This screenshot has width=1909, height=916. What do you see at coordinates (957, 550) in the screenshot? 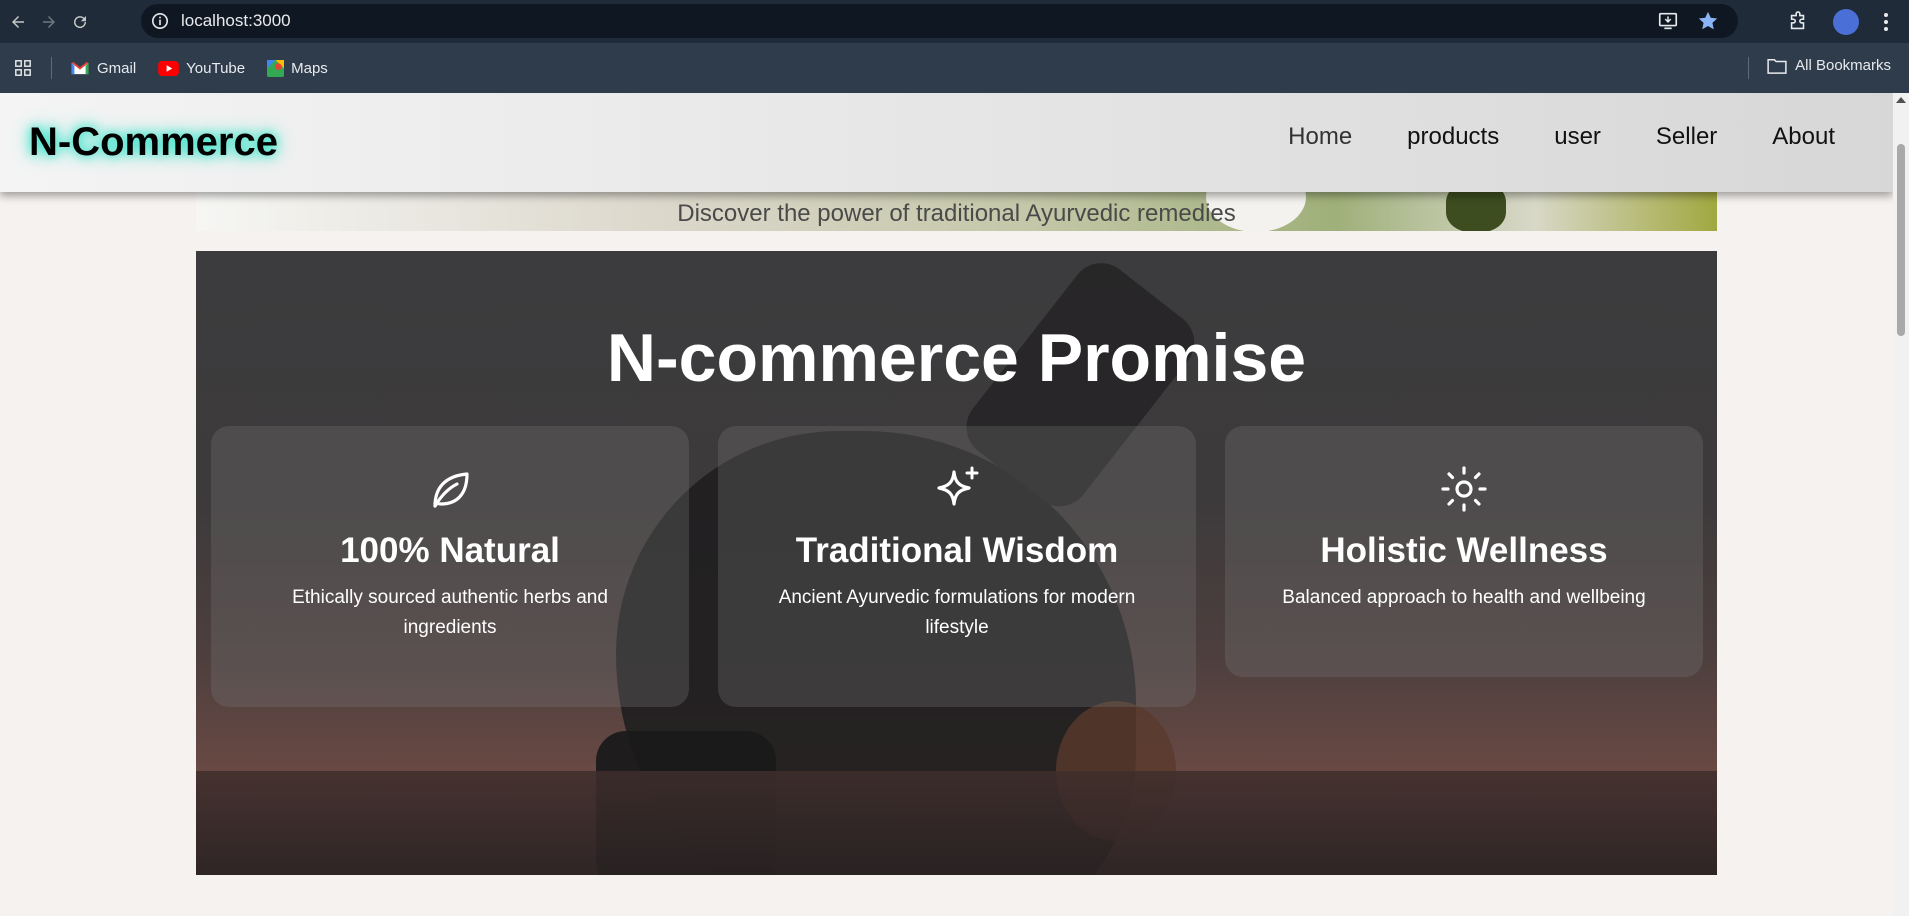
I see `card-title: Traditional Wisdom` at bounding box center [957, 550].